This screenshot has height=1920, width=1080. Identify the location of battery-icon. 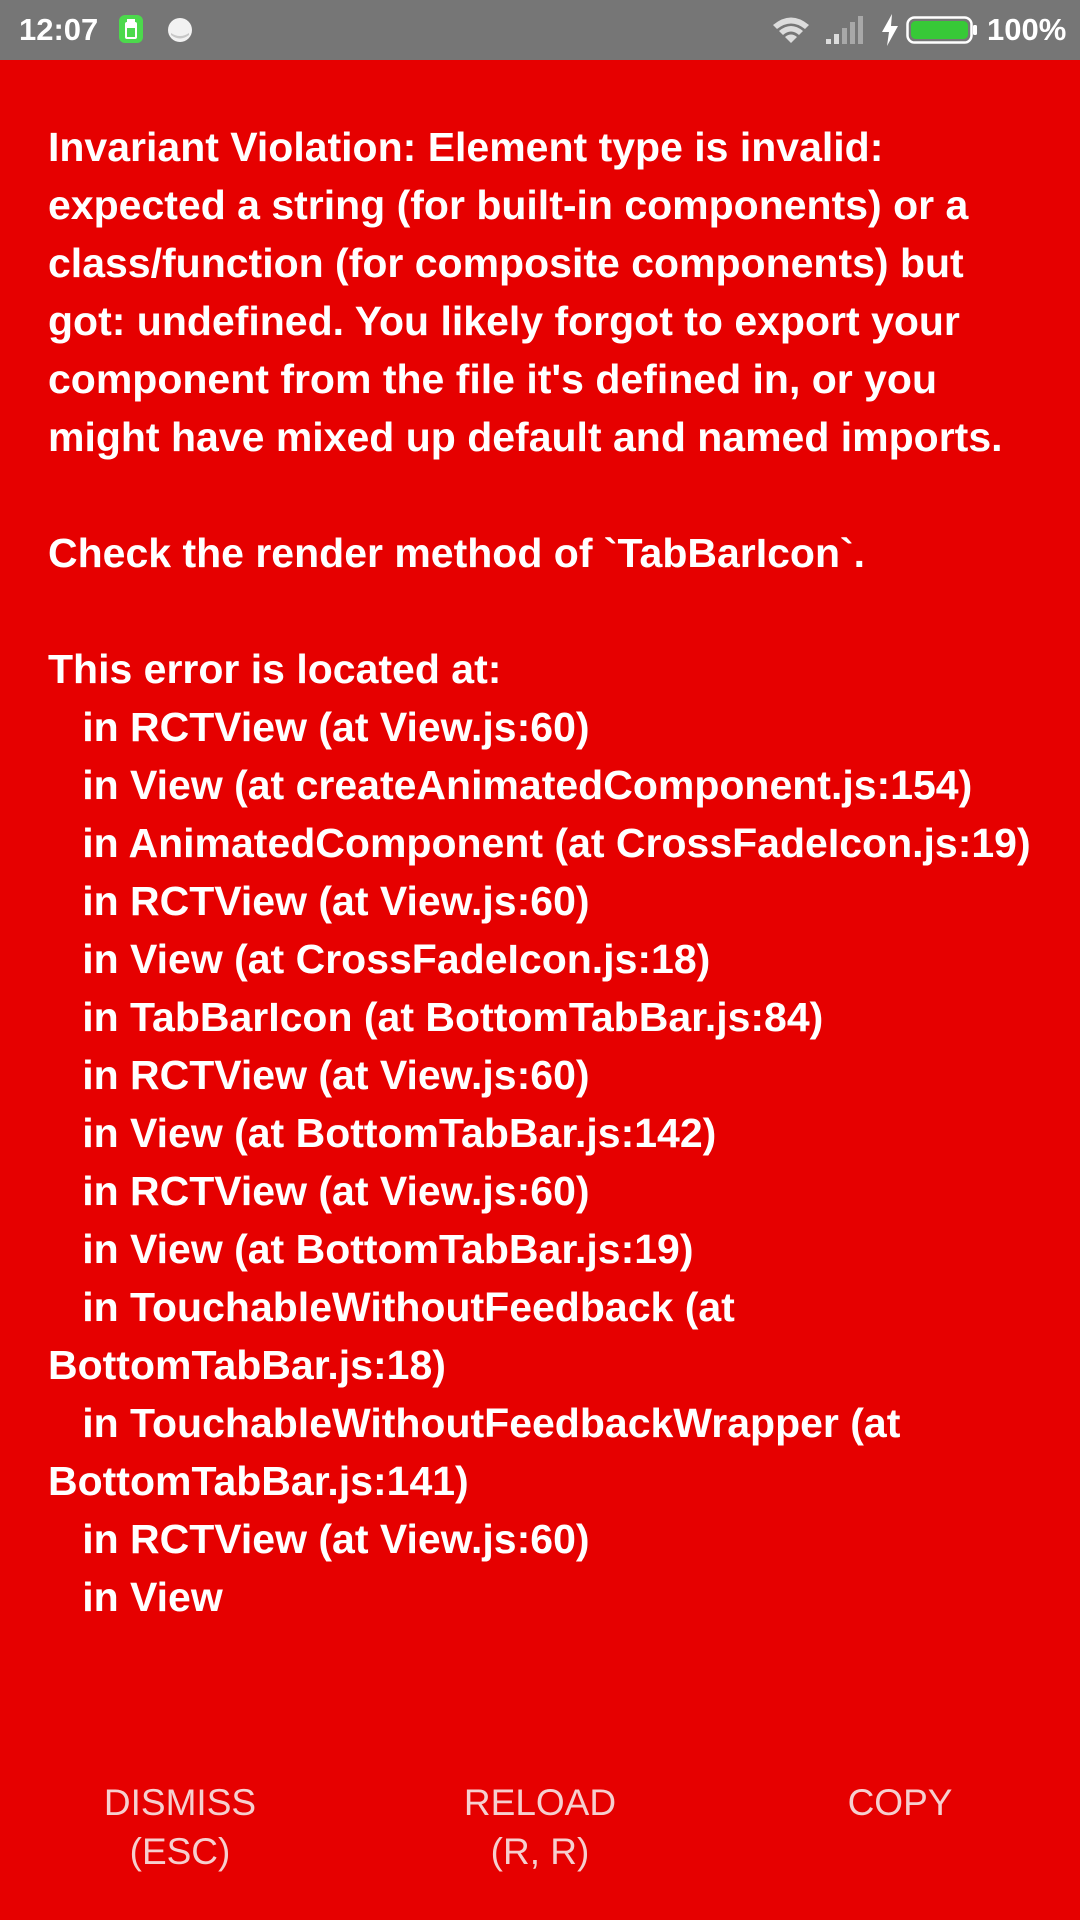
(941, 30).